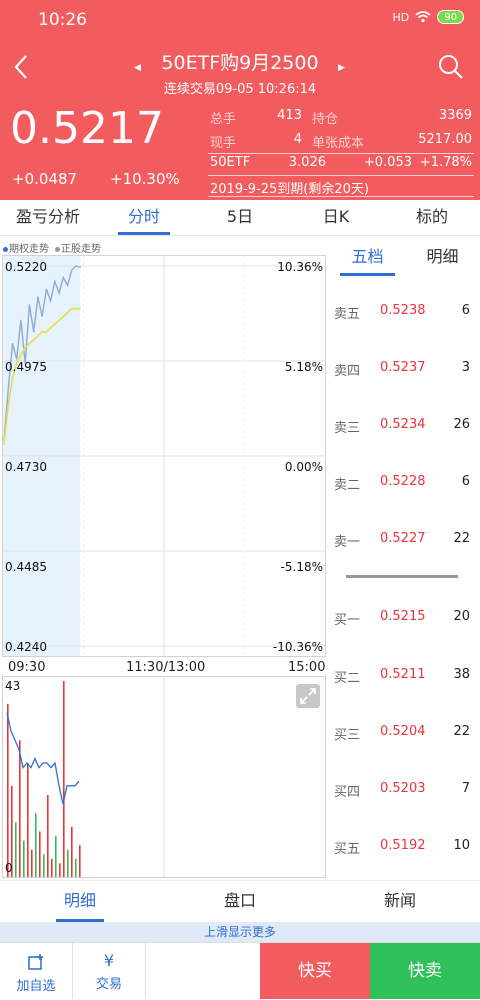  What do you see at coordinates (43, 758) in the screenshot?
I see `volume-avg-line` at bounding box center [43, 758].